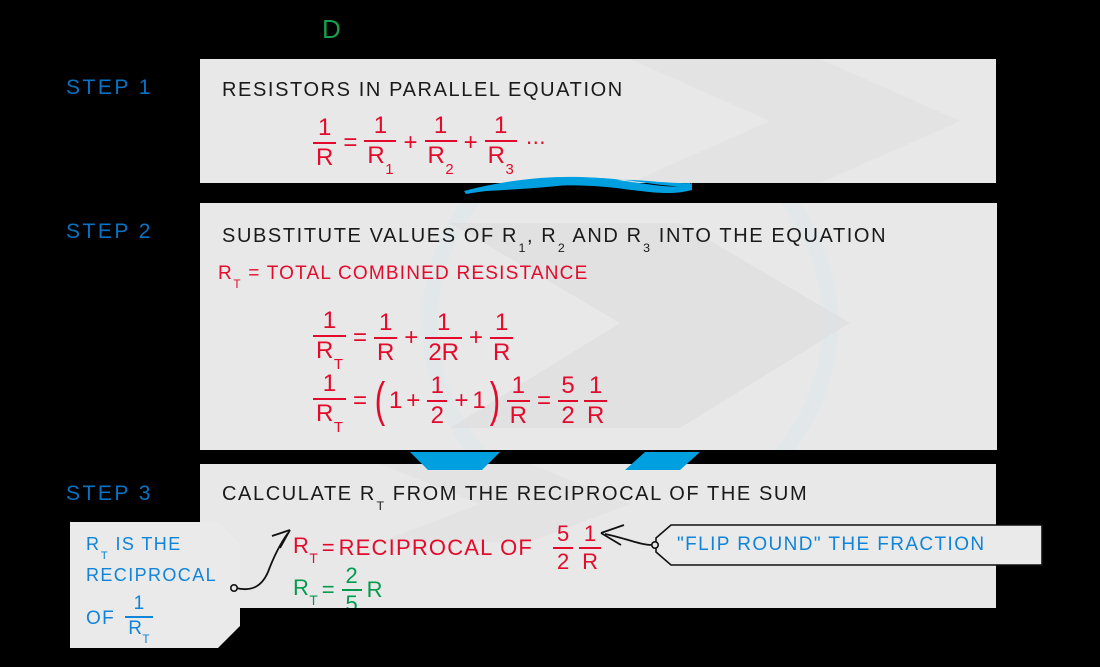  I want to click on term-one-second: 1, so click(479, 400).